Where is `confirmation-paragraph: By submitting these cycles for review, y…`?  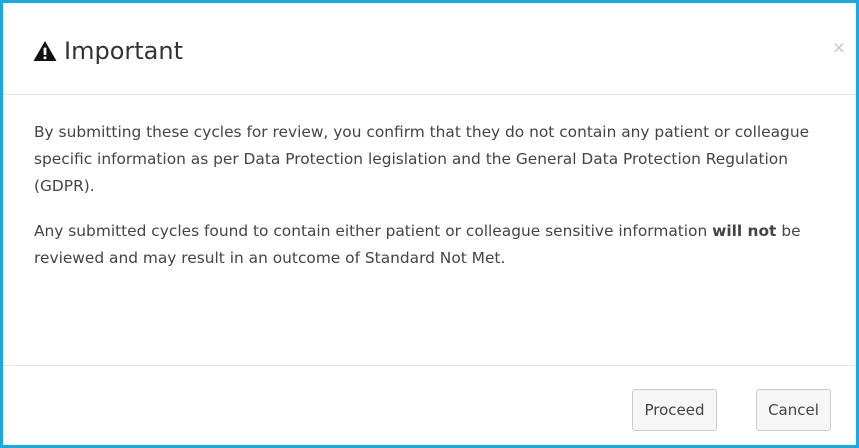
confirmation-paragraph: By submitting these cycles for review, y… is located at coordinates (422, 159).